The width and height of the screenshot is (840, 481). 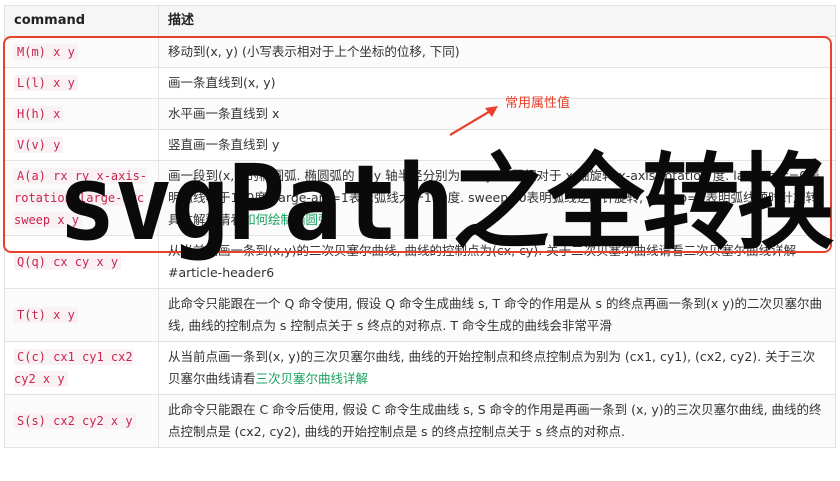 I want to click on table-header-row: command 描述, so click(x=420, y=21).